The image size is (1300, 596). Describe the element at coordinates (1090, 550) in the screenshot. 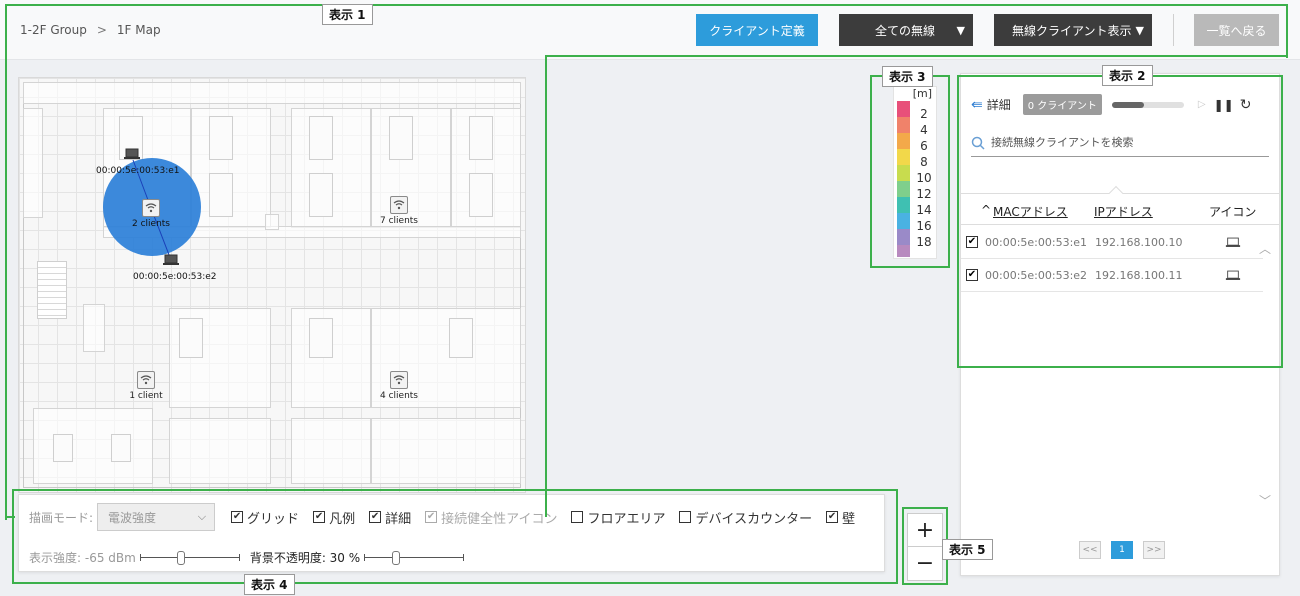

I see `first-page-button: <<` at that location.